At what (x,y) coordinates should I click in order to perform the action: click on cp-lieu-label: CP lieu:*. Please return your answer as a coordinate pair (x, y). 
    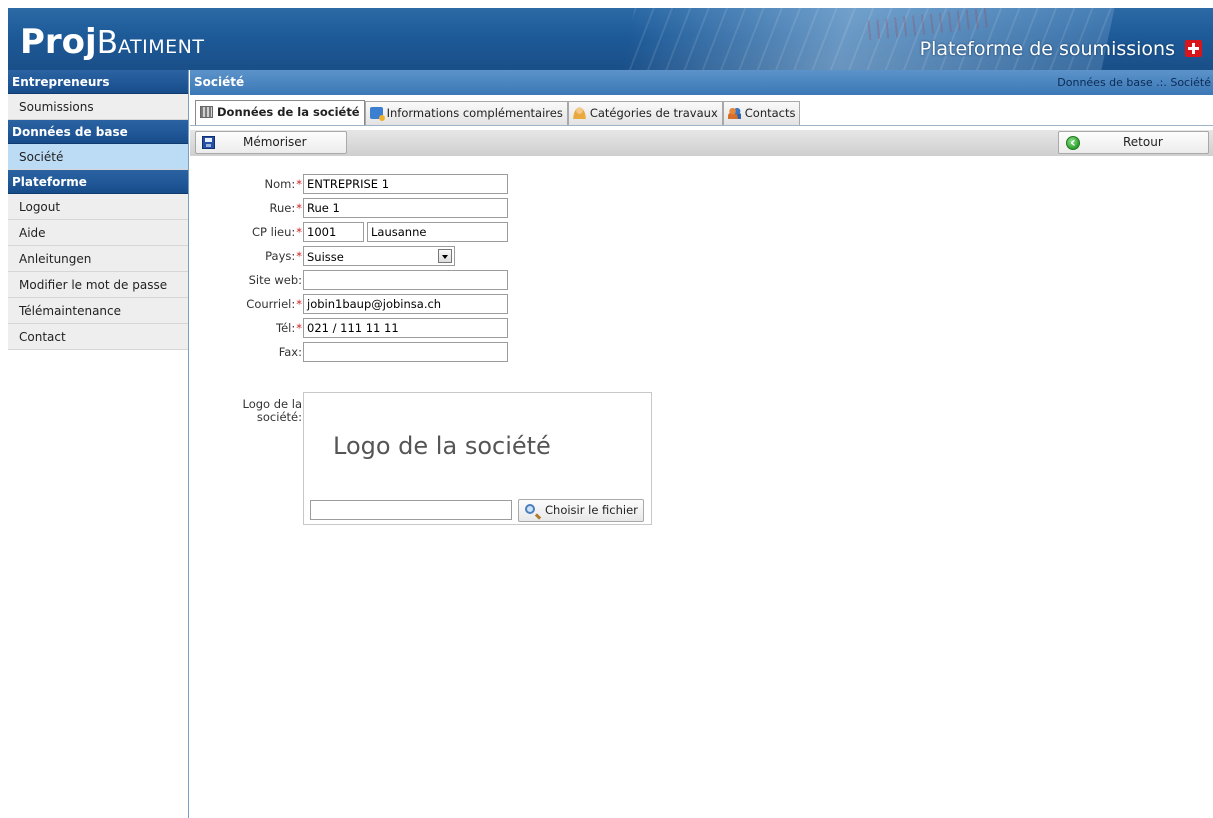
    Looking at the image, I should click on (246, 232).